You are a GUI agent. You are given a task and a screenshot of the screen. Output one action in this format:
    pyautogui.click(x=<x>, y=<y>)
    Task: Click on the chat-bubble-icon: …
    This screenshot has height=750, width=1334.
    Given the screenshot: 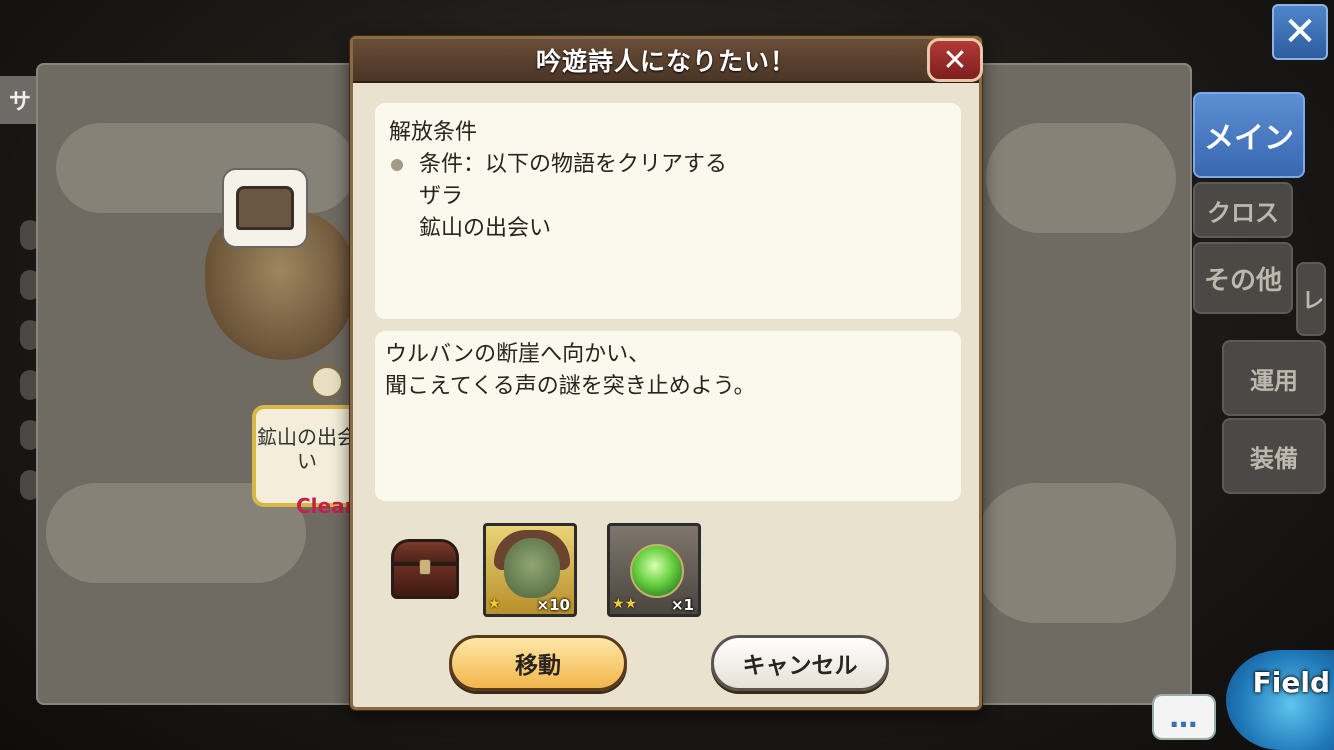 What is the action you would take?
    pyautogui.click(x=1184, y=717)
    